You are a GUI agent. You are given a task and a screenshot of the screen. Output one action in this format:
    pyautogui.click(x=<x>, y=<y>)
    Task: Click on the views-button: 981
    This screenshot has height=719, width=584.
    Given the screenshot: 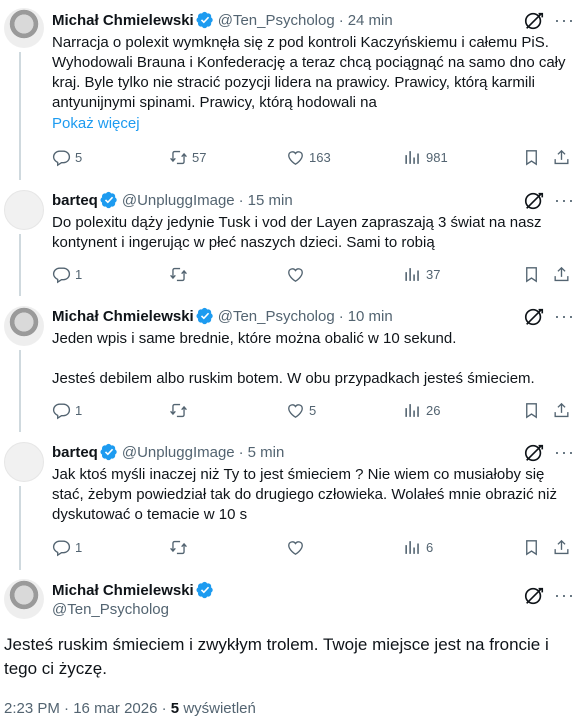 What is the action you would take?
    pyautogui.click(x=425, y=157)
    